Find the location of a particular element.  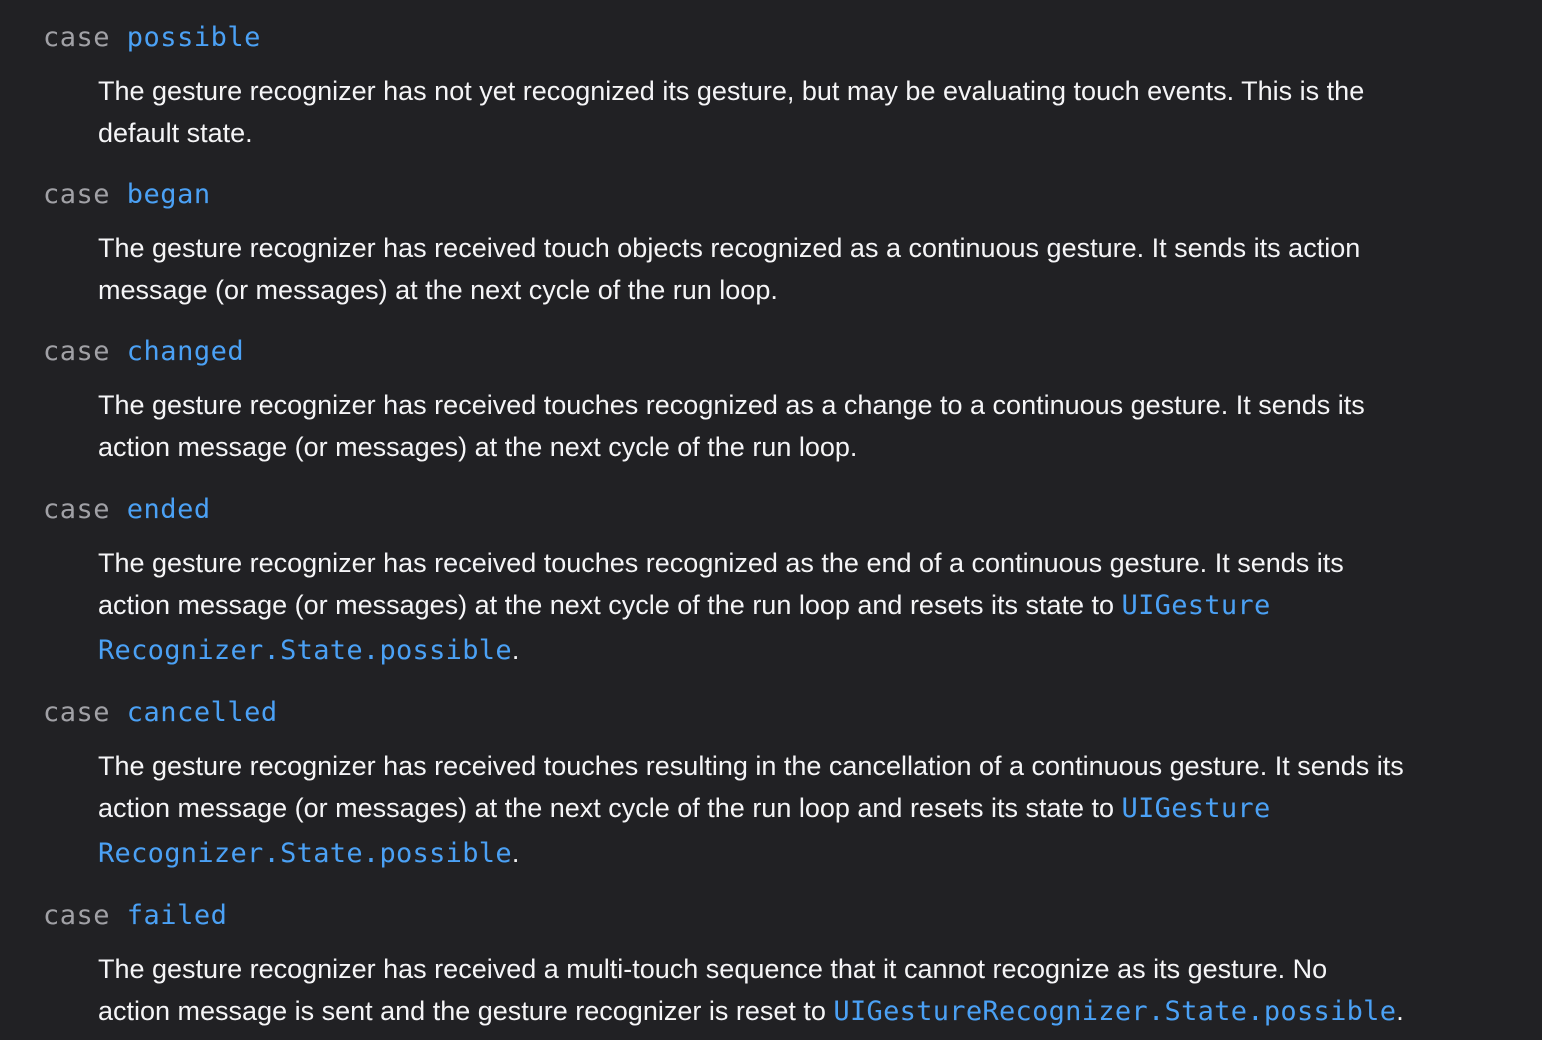

case-declaration: case changed is located at coordinates (143, 352).